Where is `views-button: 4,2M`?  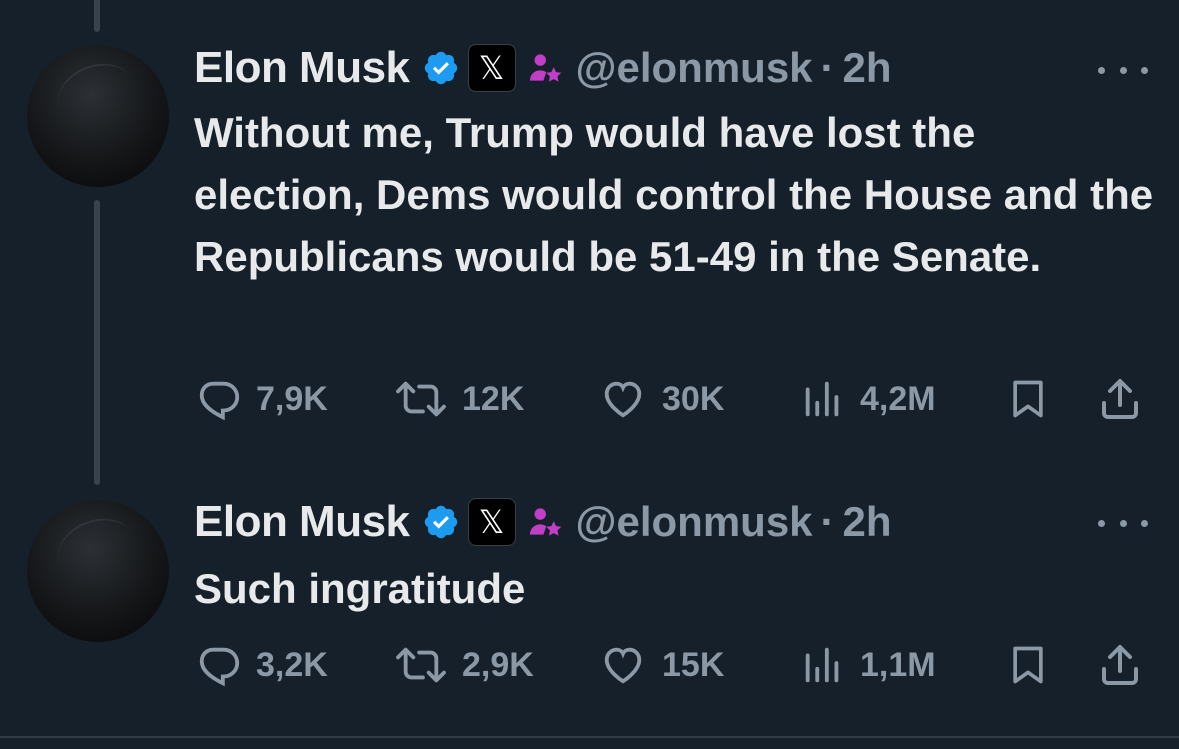 views-button: 4,2M is located at coordinates (868, 399).